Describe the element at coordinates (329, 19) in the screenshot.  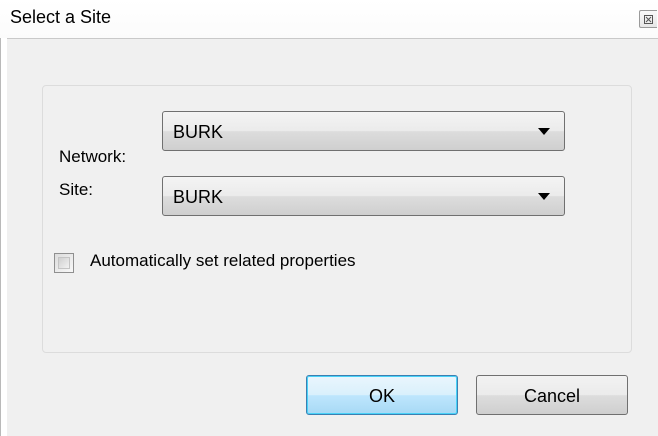
I see `title-bar: Select a Site` at that location.